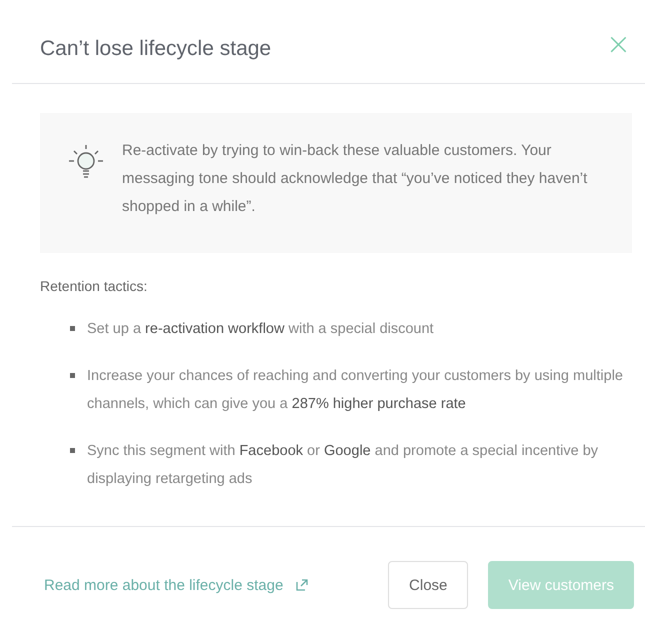 The height and width of the screenshot is (626, 645). What do you see at coordinates (355, 390) in the screenshot?
I see `tactic-text: Increase your chances of reaching and converting your customers by using multiple channels, which can give you a 287% higher purchase rate` at bounding box center [355, 390].